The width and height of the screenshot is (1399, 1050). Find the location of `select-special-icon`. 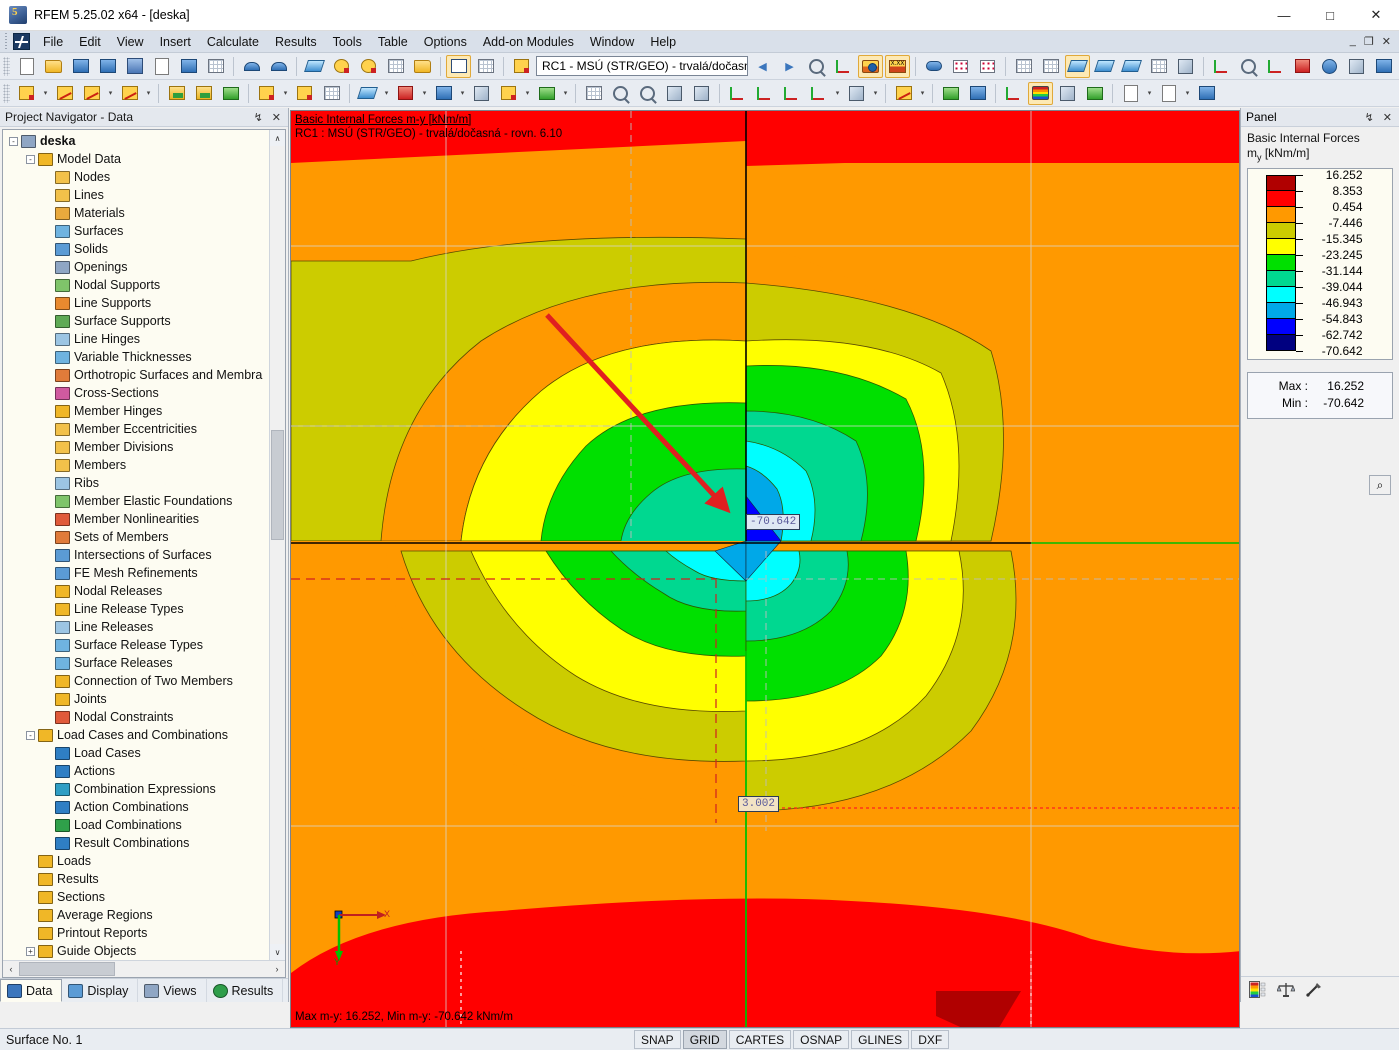

select-special-icon is located at coordinates (395, 66).